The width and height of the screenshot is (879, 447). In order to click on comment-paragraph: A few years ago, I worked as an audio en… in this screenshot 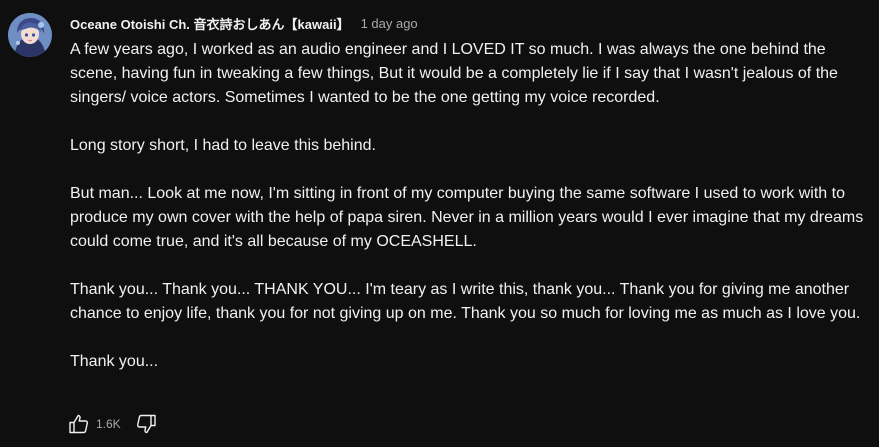, I will do `click(454, 73)`.